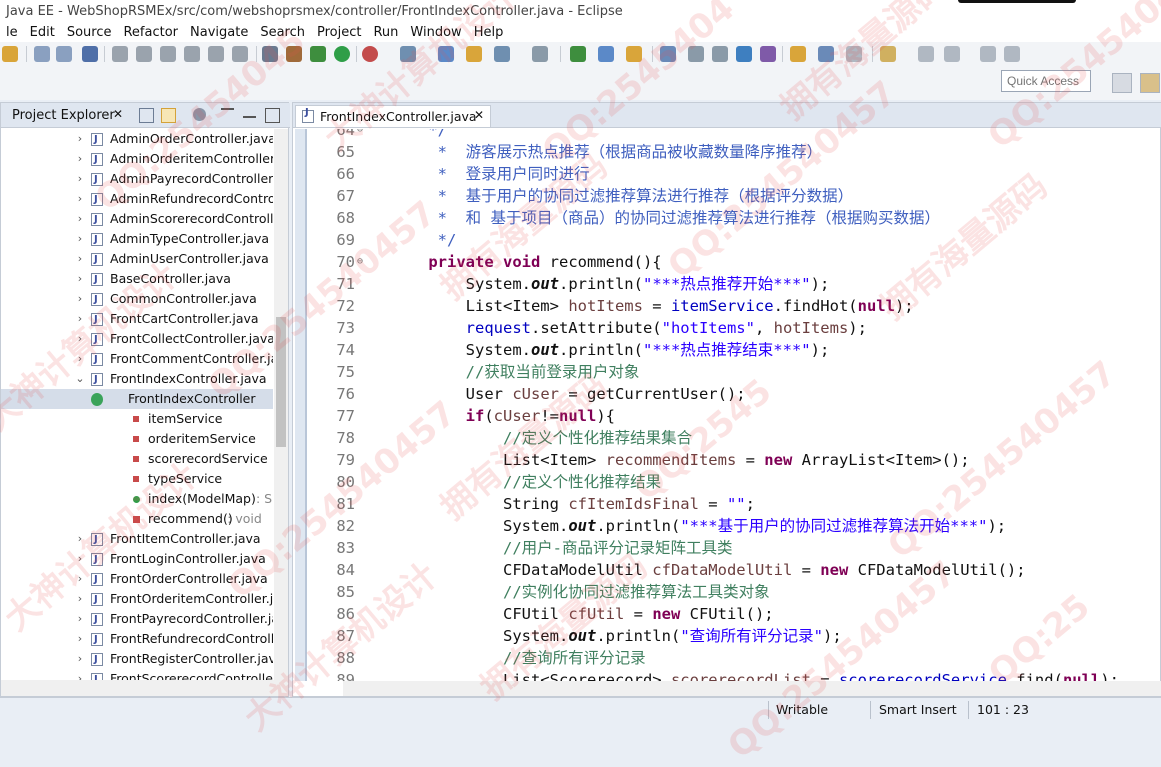  I want to click on editor-horizontal-scrollbar, so click(752, 688).